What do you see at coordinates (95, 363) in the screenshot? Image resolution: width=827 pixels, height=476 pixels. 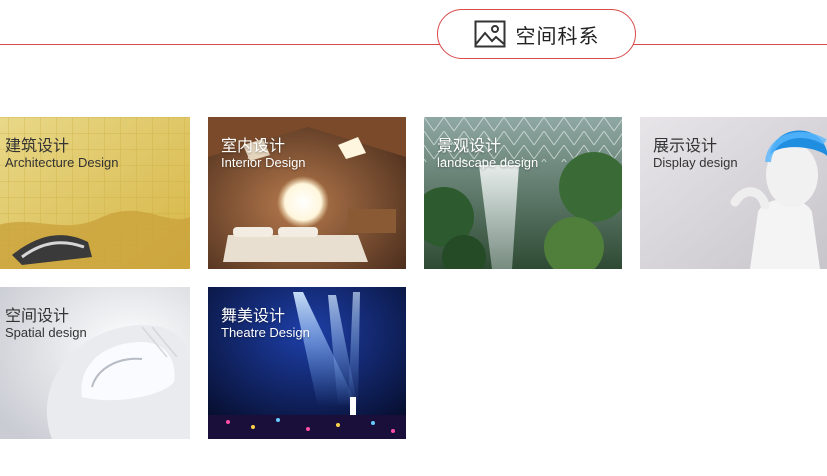 I see `card-spatial-design: 空间设计 Spatial design` at bounding box center [95, 363].